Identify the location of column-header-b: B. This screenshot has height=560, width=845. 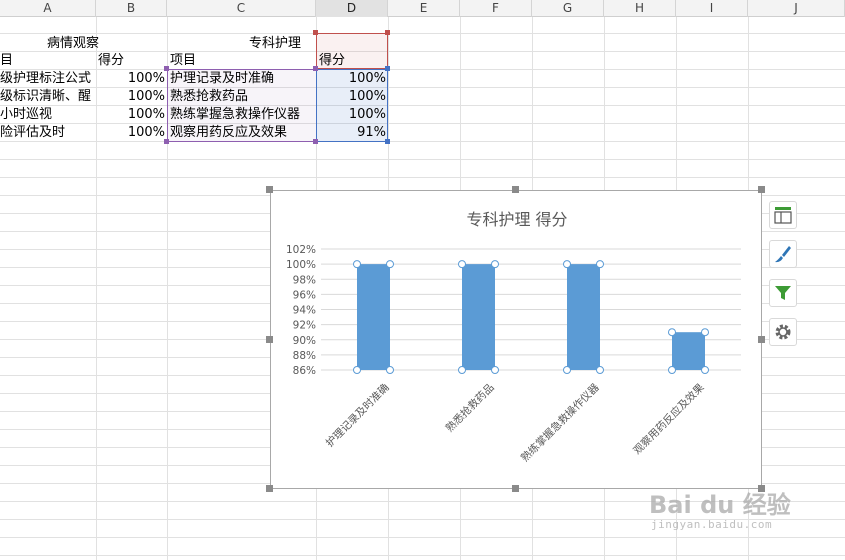
(131, 8).